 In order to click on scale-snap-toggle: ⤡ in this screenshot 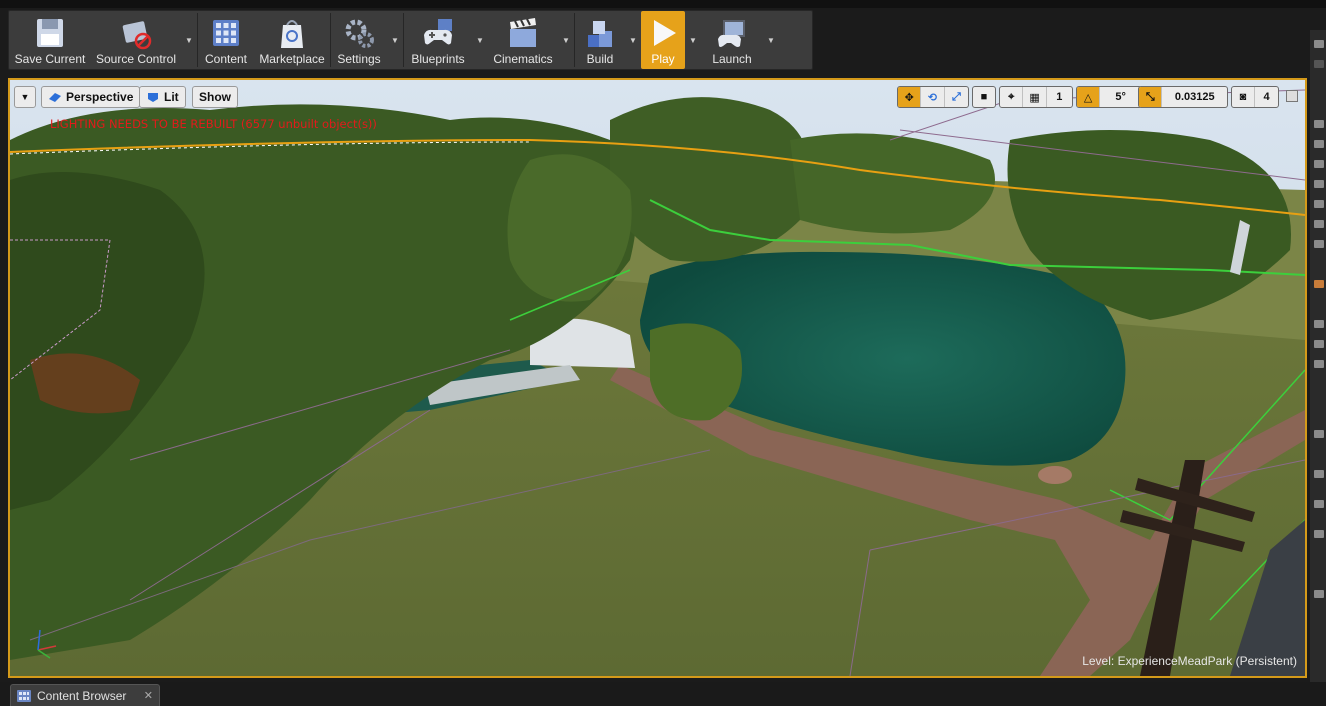, I will do `click(1151, 97)`.